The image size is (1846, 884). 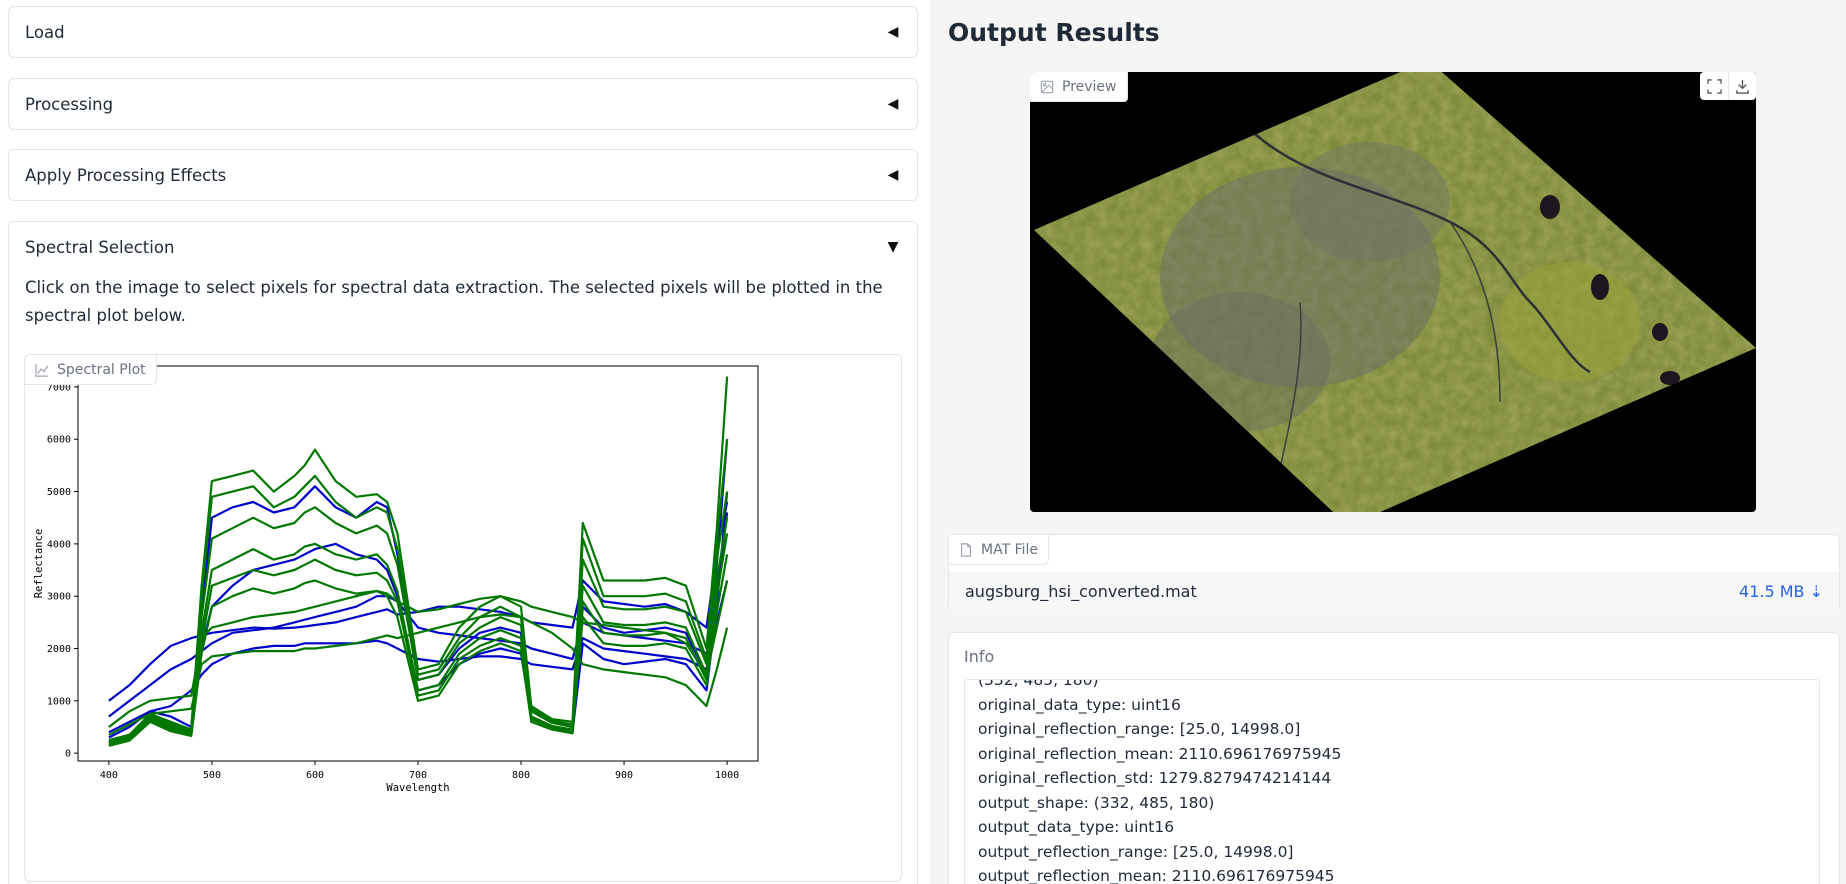 I want to click on fullscreen-icon, so click(x=1714, y=86).